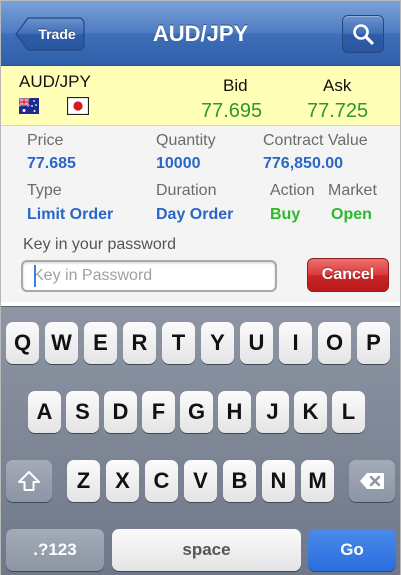 Image resolution: width=401 pixels, height=575 pixels. Describe the element at coordinates (82, 412) in the screenshot. I see `key-s: S` at that location.